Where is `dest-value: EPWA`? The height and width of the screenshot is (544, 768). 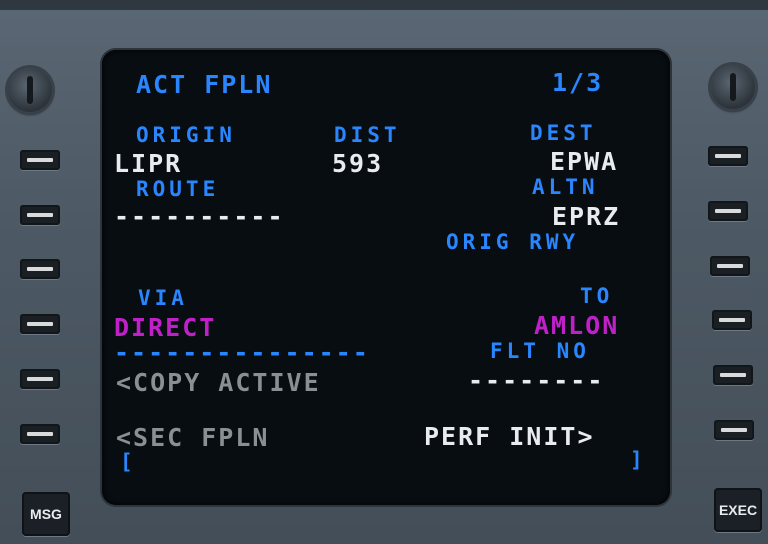
dest-value: EPWA is located at coordinates (584, 161).